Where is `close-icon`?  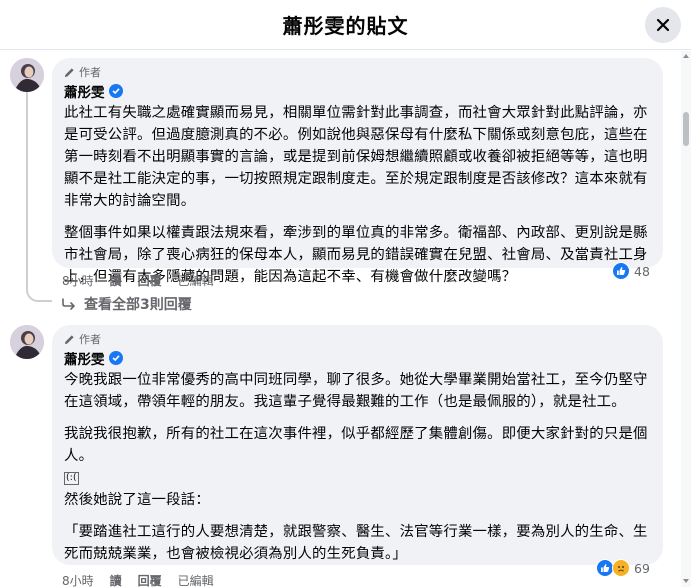 close-icon is located at coordinates (663, 25).